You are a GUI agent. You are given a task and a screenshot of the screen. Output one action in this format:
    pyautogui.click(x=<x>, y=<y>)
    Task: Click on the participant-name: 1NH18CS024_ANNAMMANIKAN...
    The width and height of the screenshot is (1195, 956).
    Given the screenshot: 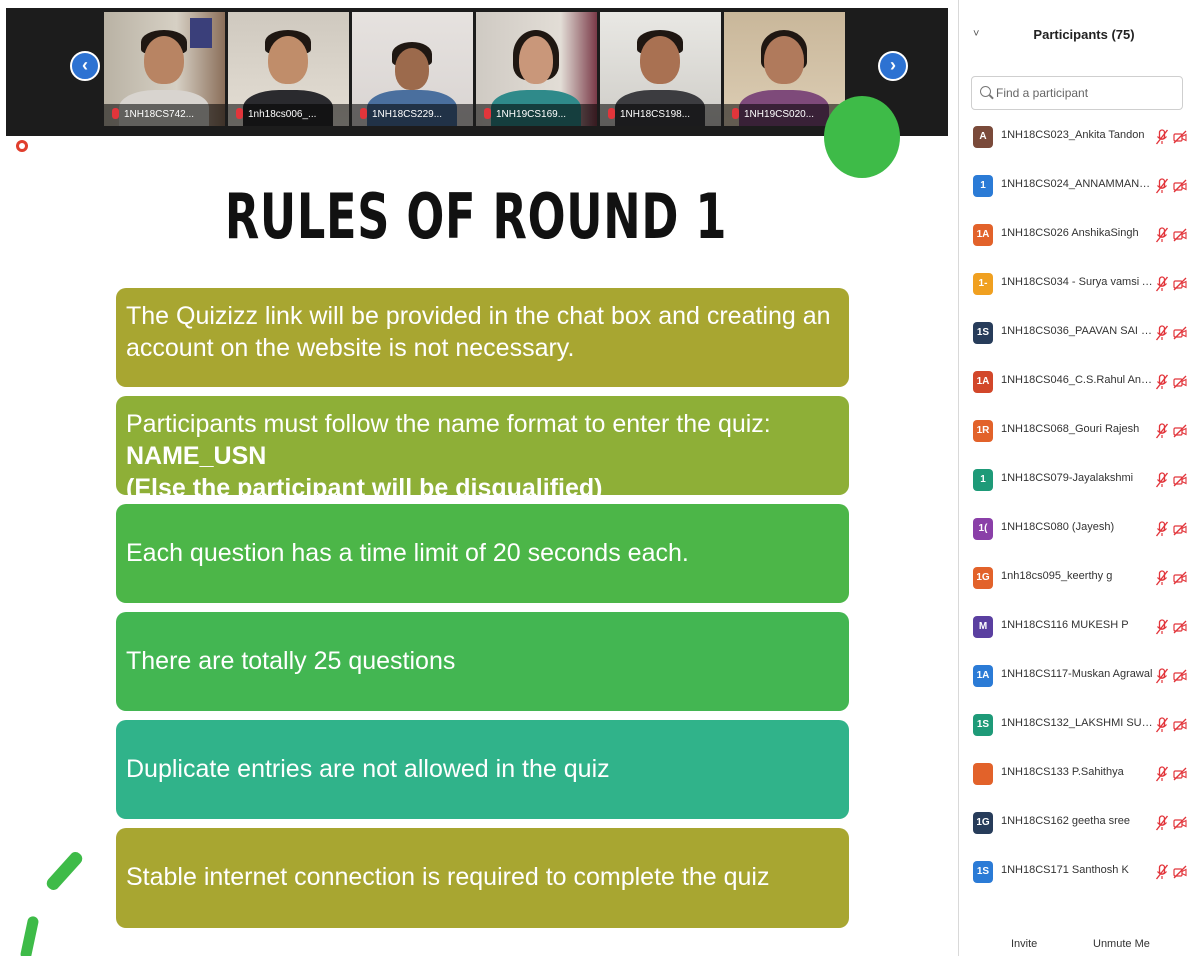 What is the action you would take?
    pyautogui.click(x=1077, y=184)
    